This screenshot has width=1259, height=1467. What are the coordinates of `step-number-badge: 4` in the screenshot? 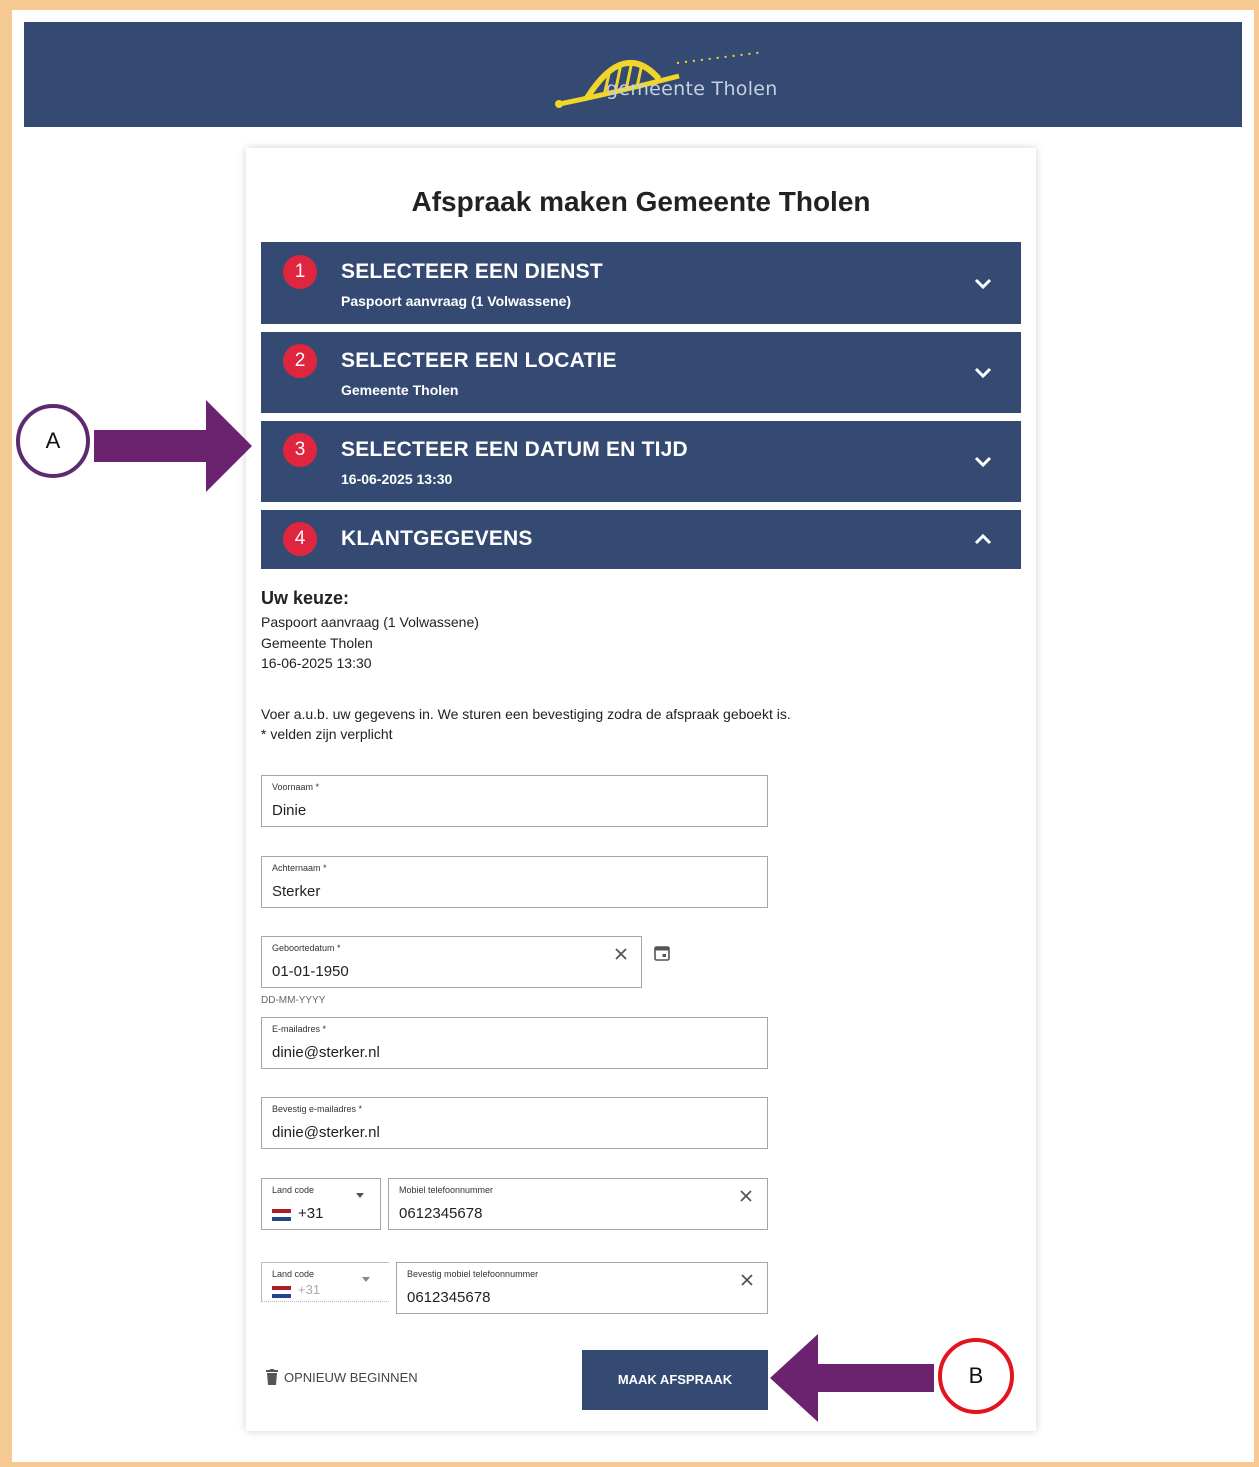 It's located at (300, 539).